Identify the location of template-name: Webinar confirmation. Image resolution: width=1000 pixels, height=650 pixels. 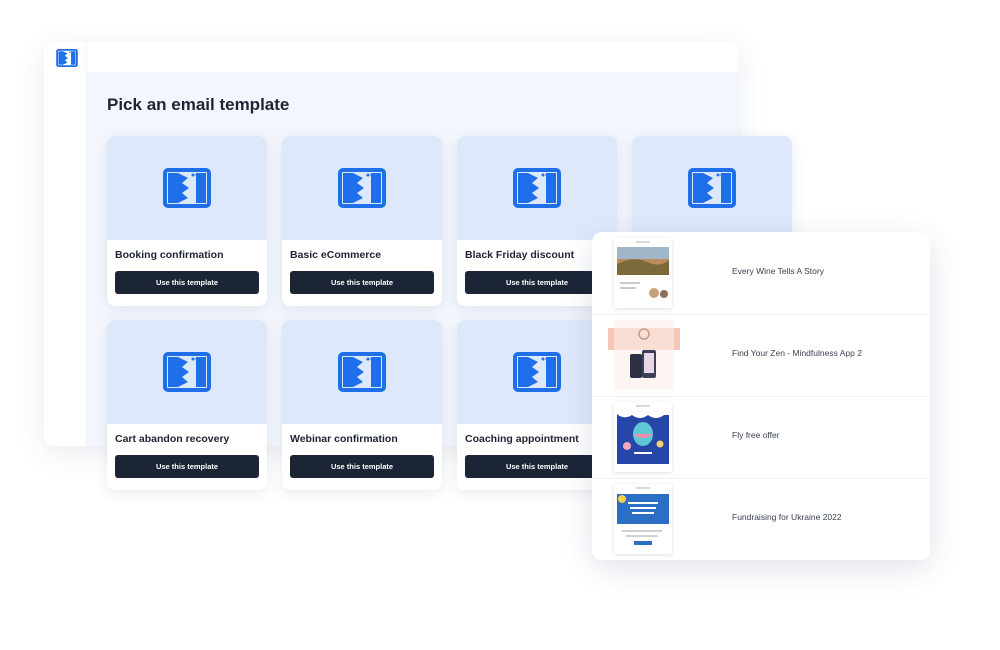
(344, 439).